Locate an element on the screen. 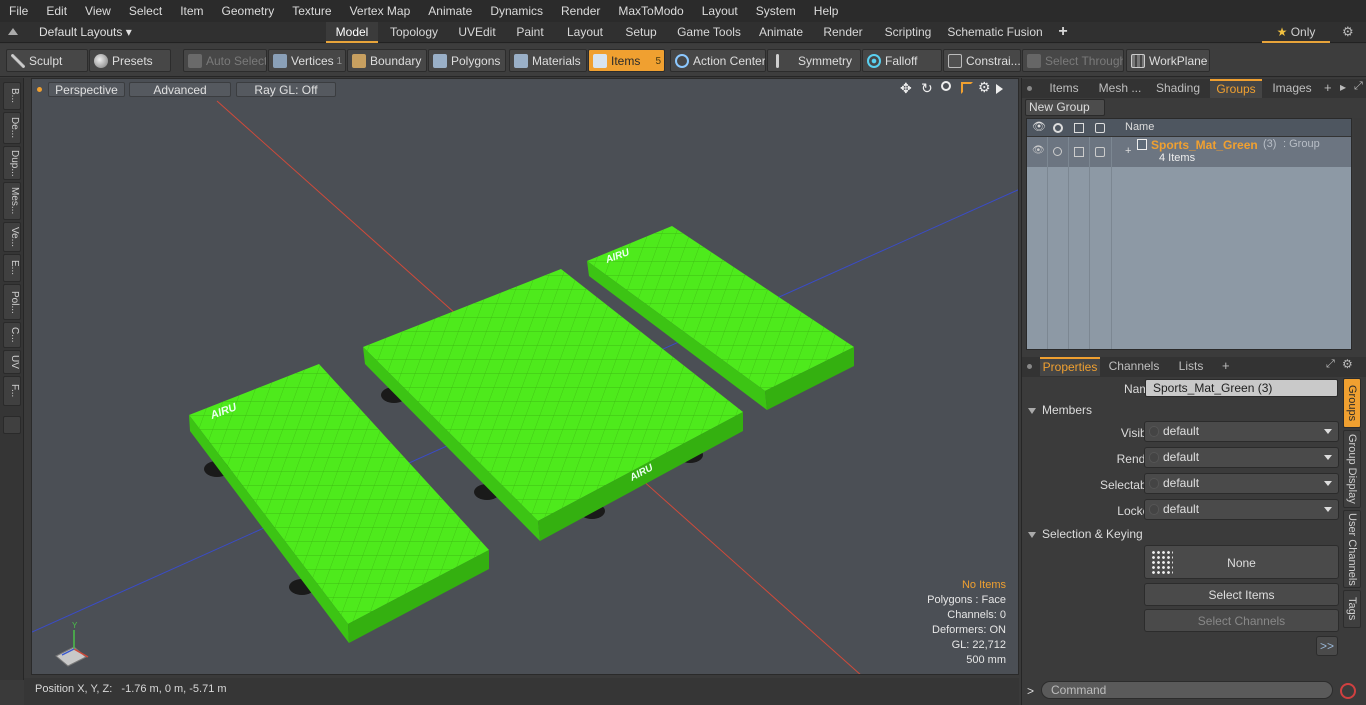 This screenshot has width=1366, height=705. lock-toggle is located at coordinates (1100, 152).